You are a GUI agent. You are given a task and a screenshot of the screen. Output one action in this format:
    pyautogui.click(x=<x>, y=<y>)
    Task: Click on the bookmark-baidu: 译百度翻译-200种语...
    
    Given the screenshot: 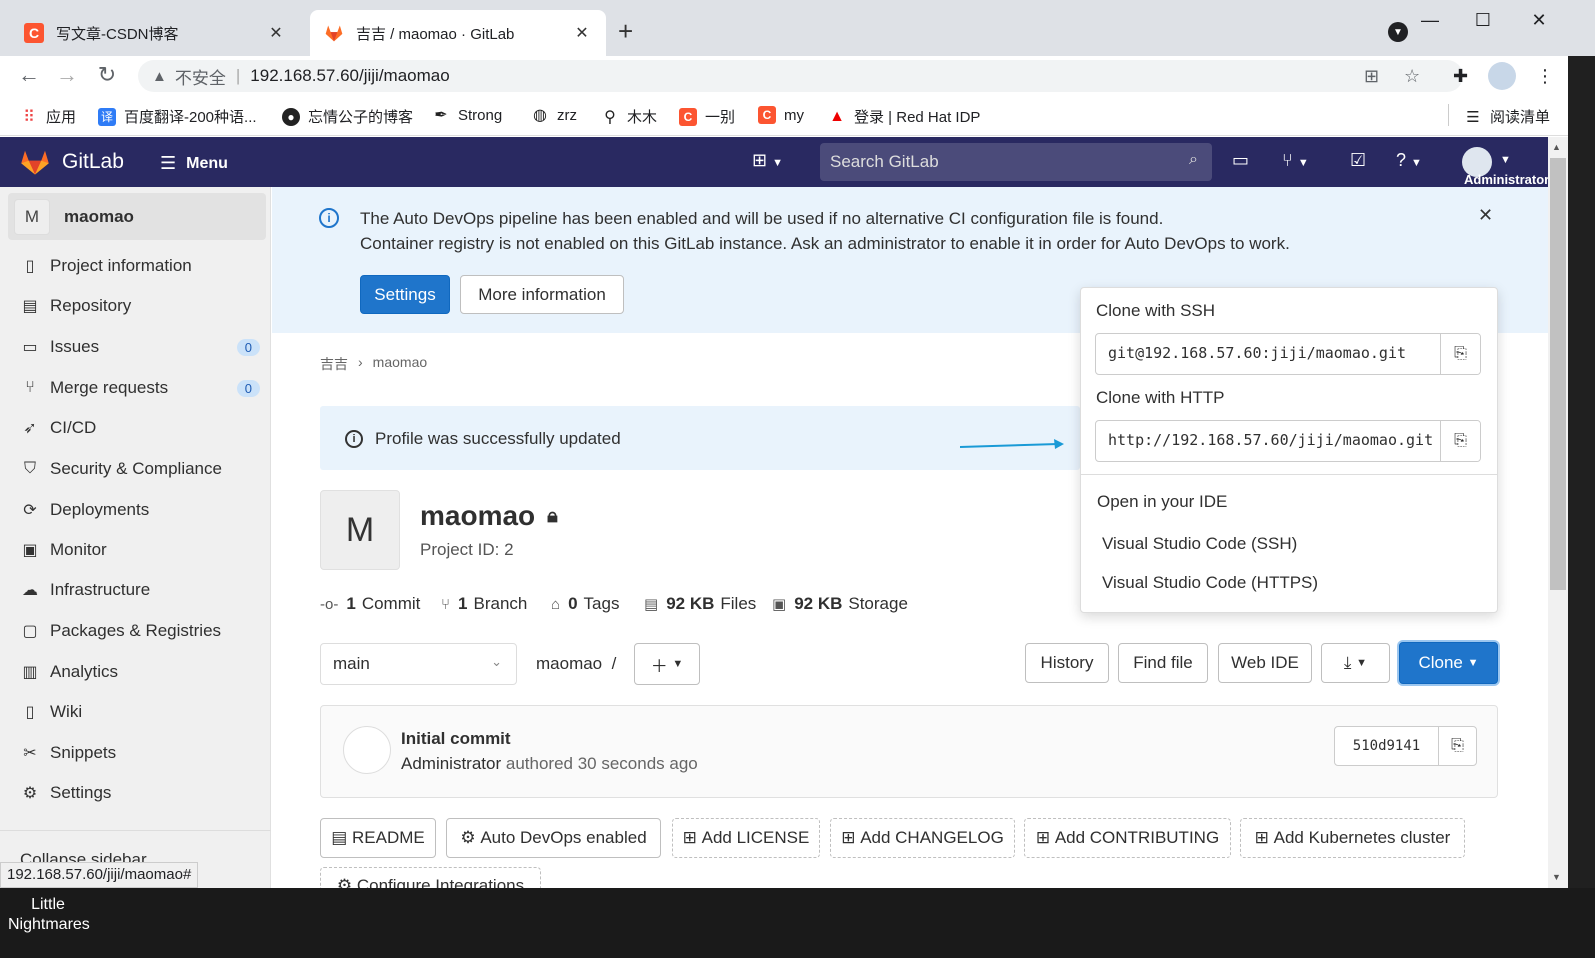 What is the action you would take?
    pyautogui.click(x=177, y=116)
    